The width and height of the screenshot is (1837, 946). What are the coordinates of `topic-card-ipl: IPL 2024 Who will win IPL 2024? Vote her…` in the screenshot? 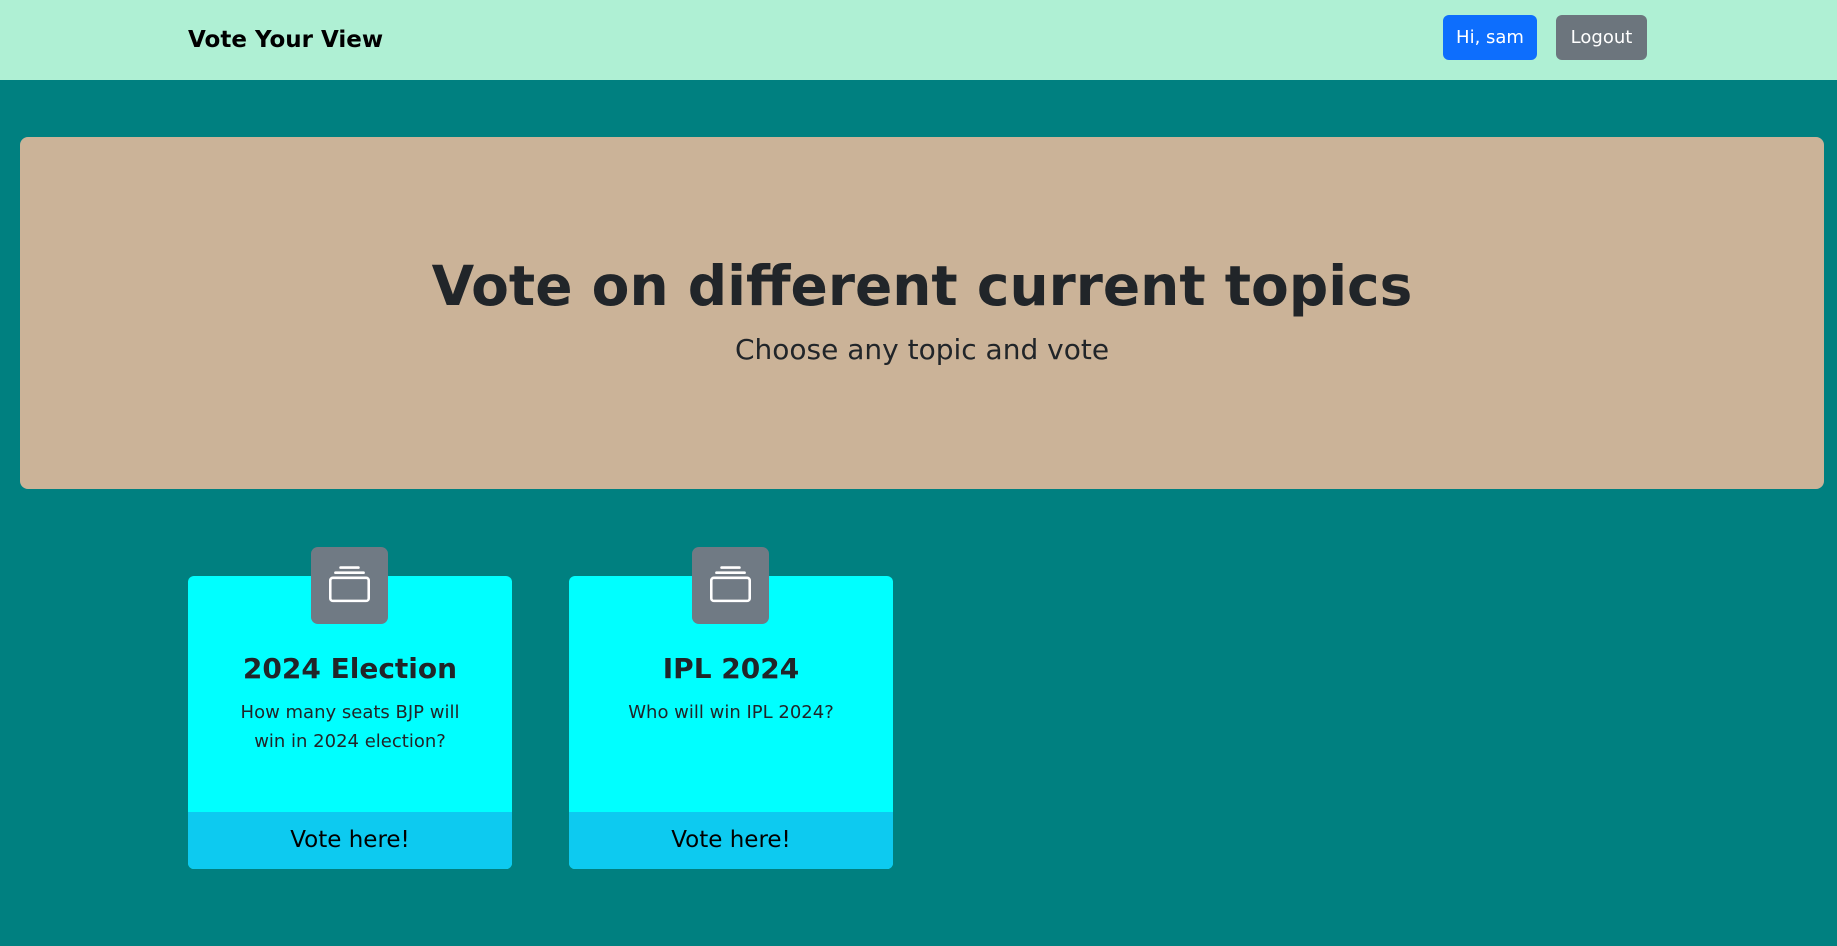 It's located at (731, 708).